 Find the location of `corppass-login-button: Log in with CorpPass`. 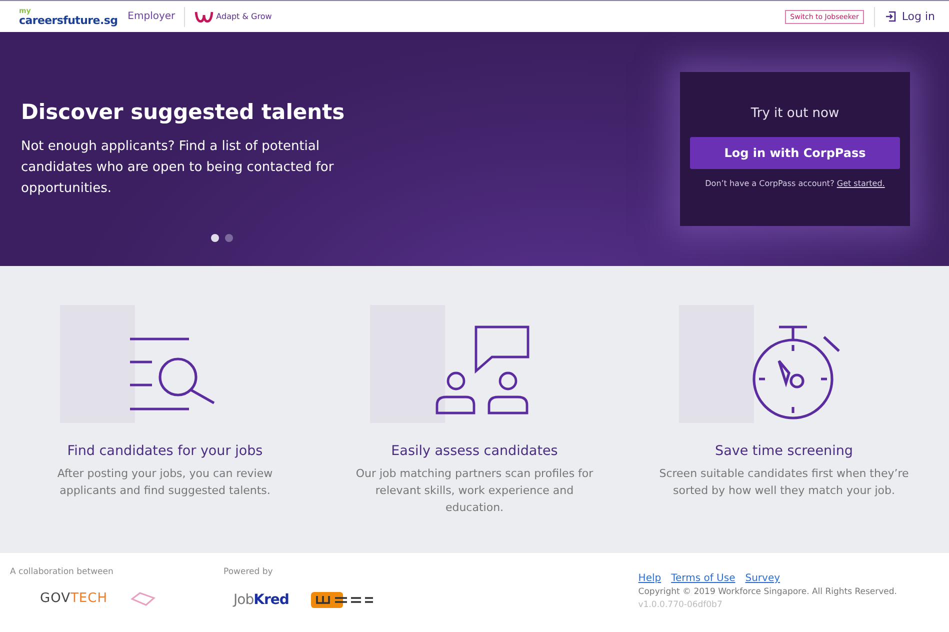

corppass-login-button: Log in with CorpPass is located at coordinates (795, 153).